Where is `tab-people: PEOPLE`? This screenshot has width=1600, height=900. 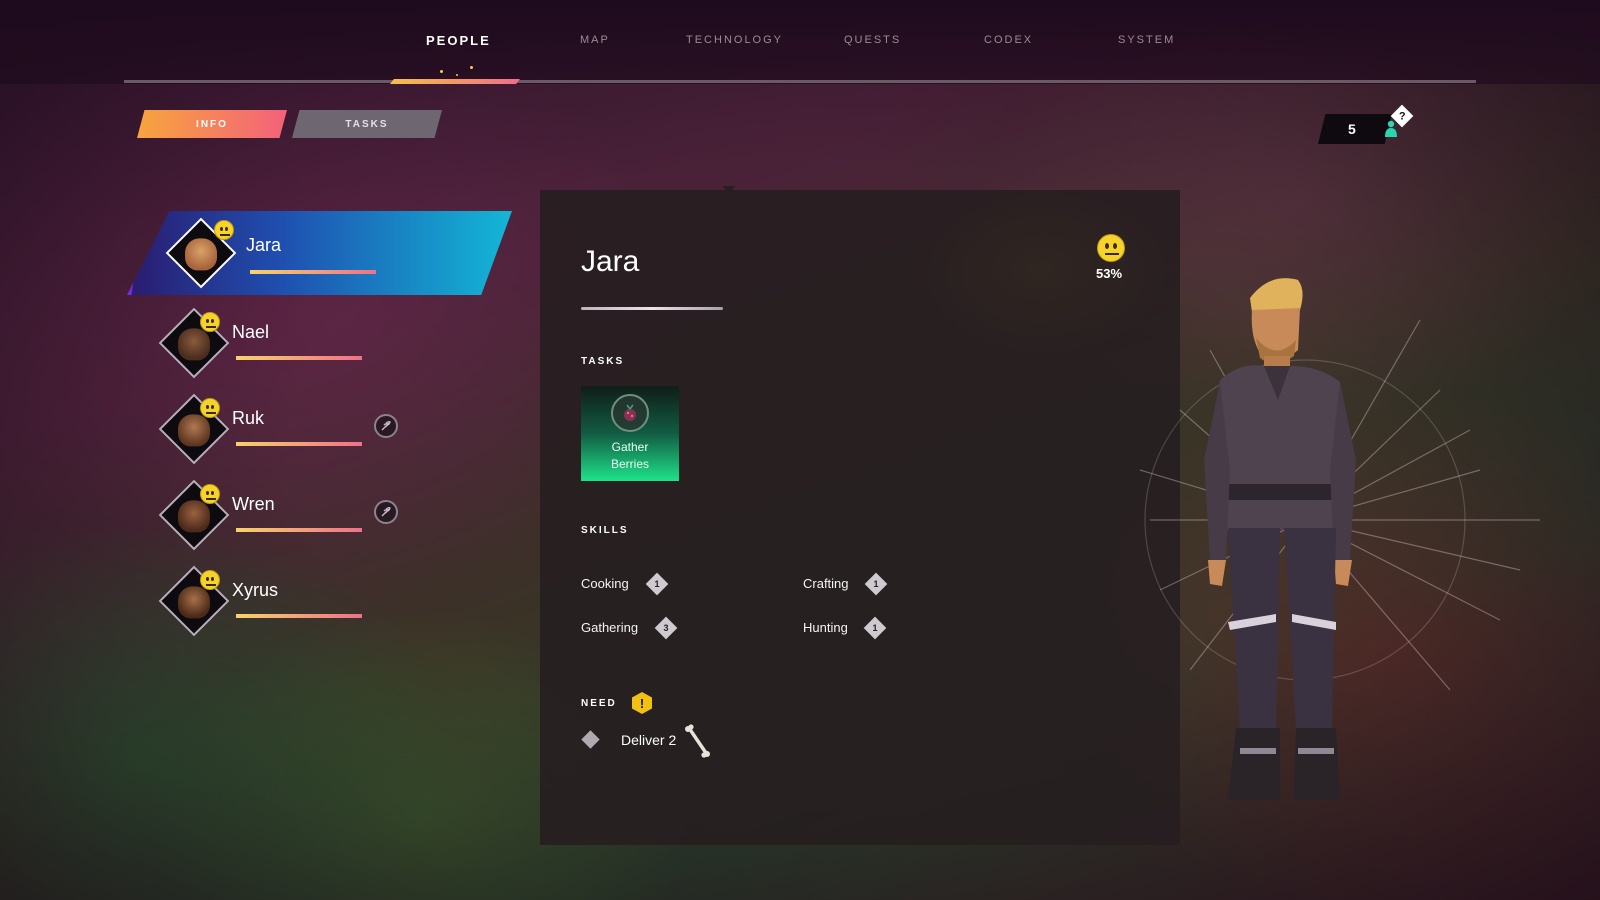
tab-people: PEOPLE is located at coordinates (458, 40).